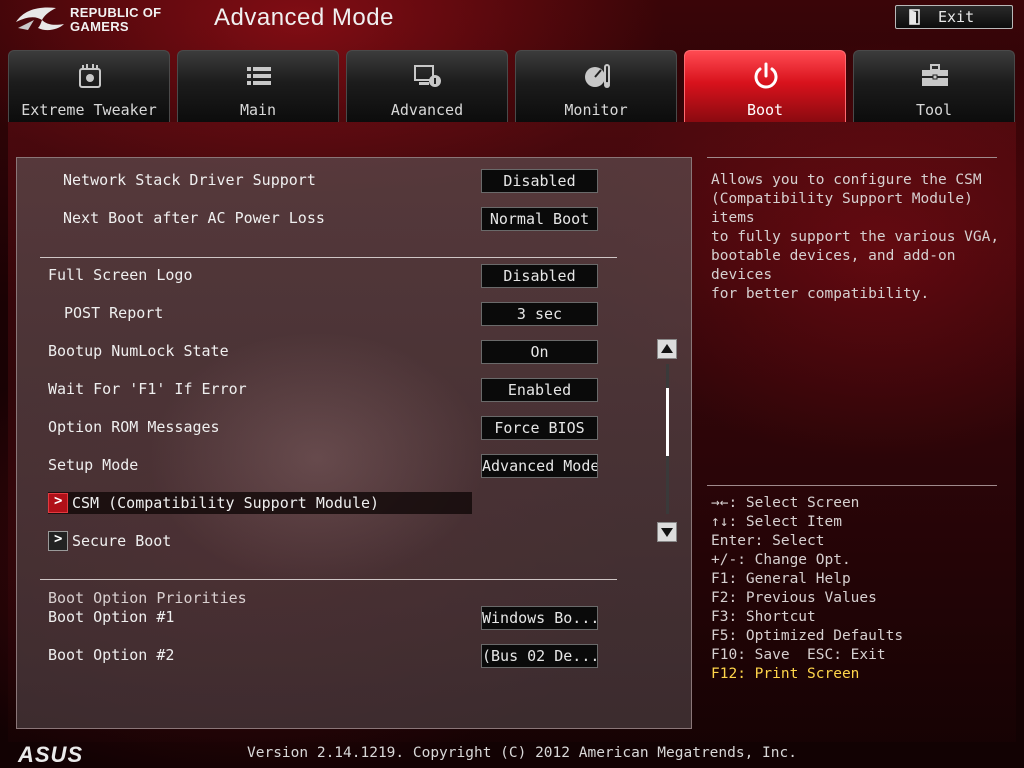 This screenshot has height=768, width=1024. I want to click on exit-door-icon, so click(914, 17).